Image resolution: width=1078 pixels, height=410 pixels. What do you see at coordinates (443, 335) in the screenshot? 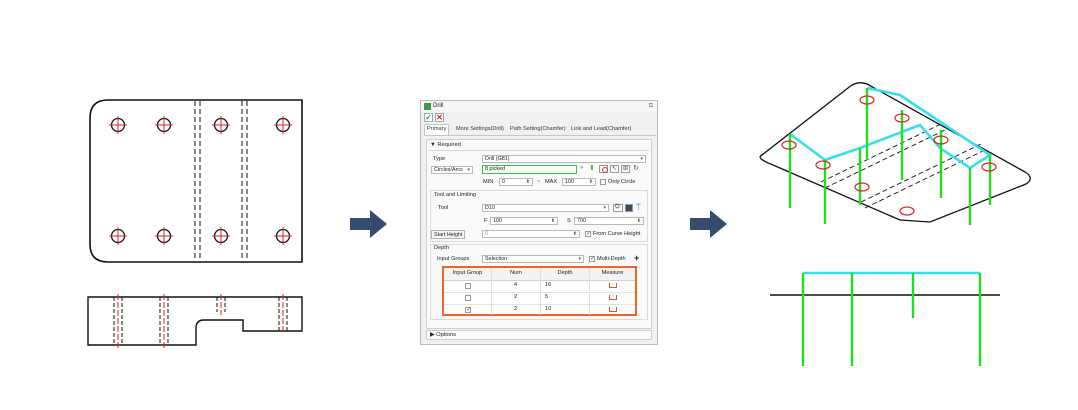
I see `options-section-header: ▶ Options` at bounding box center [443, 335].